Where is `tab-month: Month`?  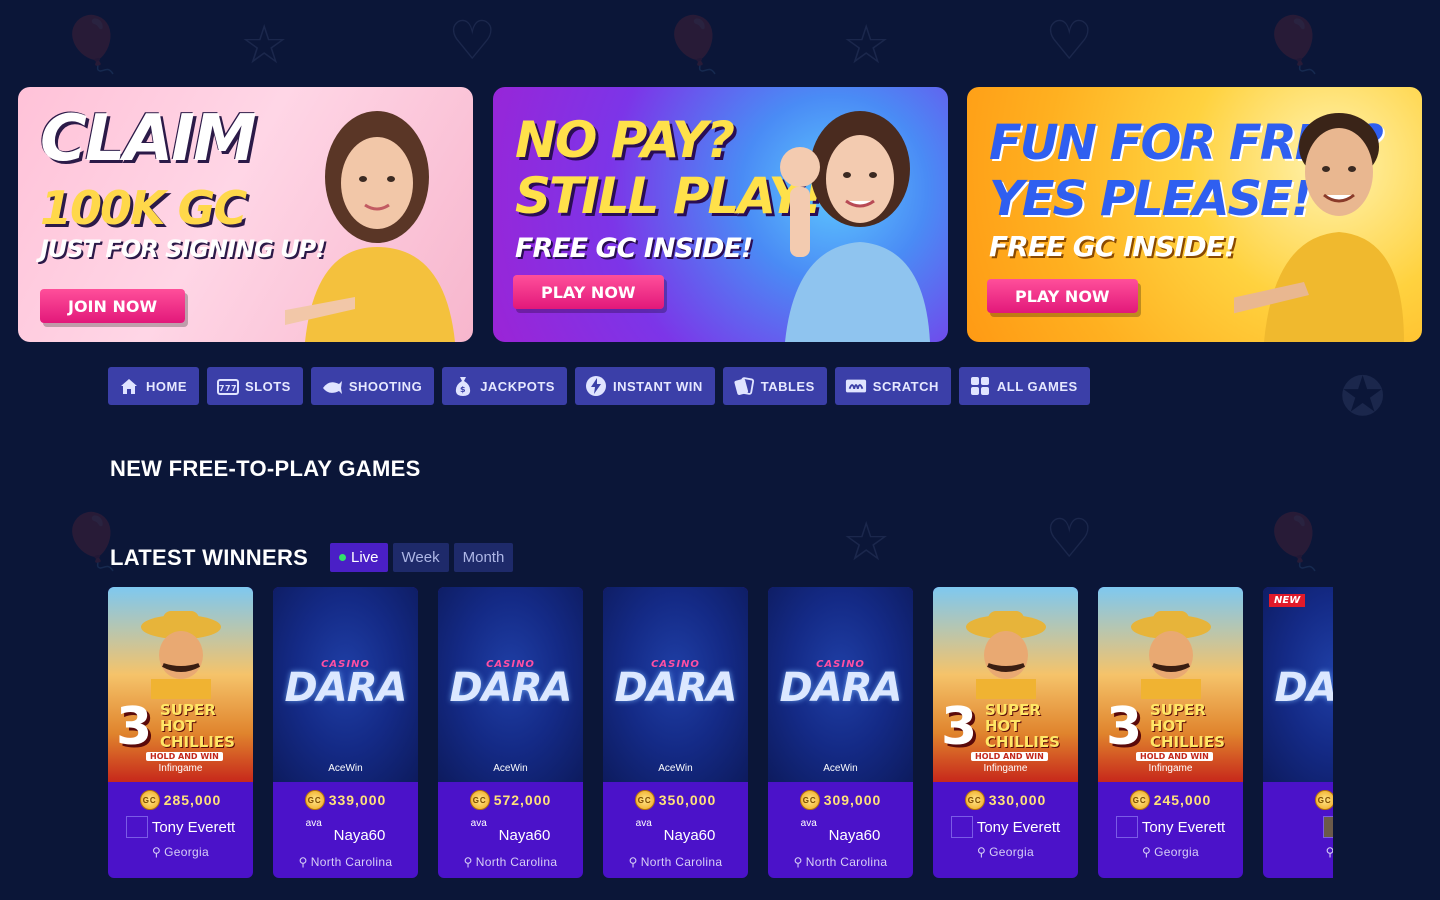
tab-month: Month is located at coordinates (483, 557).